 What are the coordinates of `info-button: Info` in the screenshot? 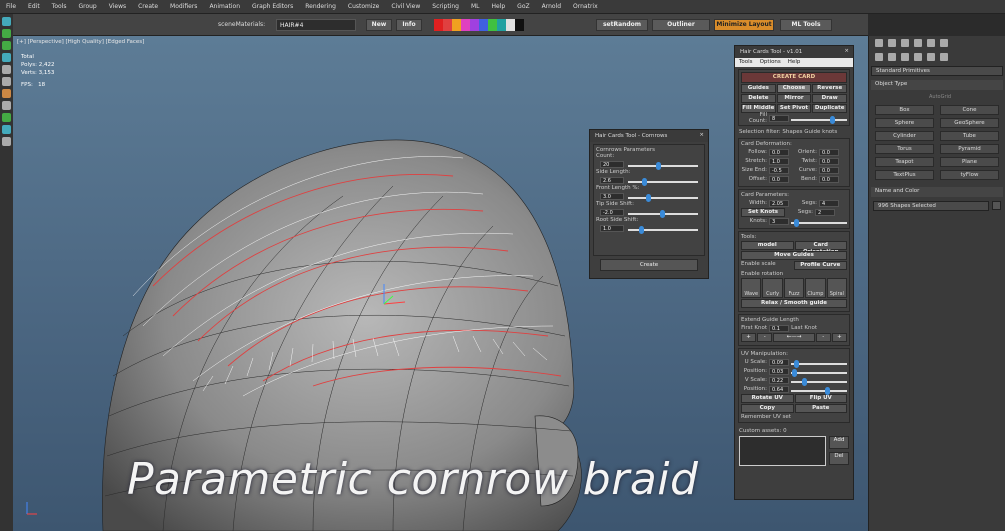 It's located at (409, 25).